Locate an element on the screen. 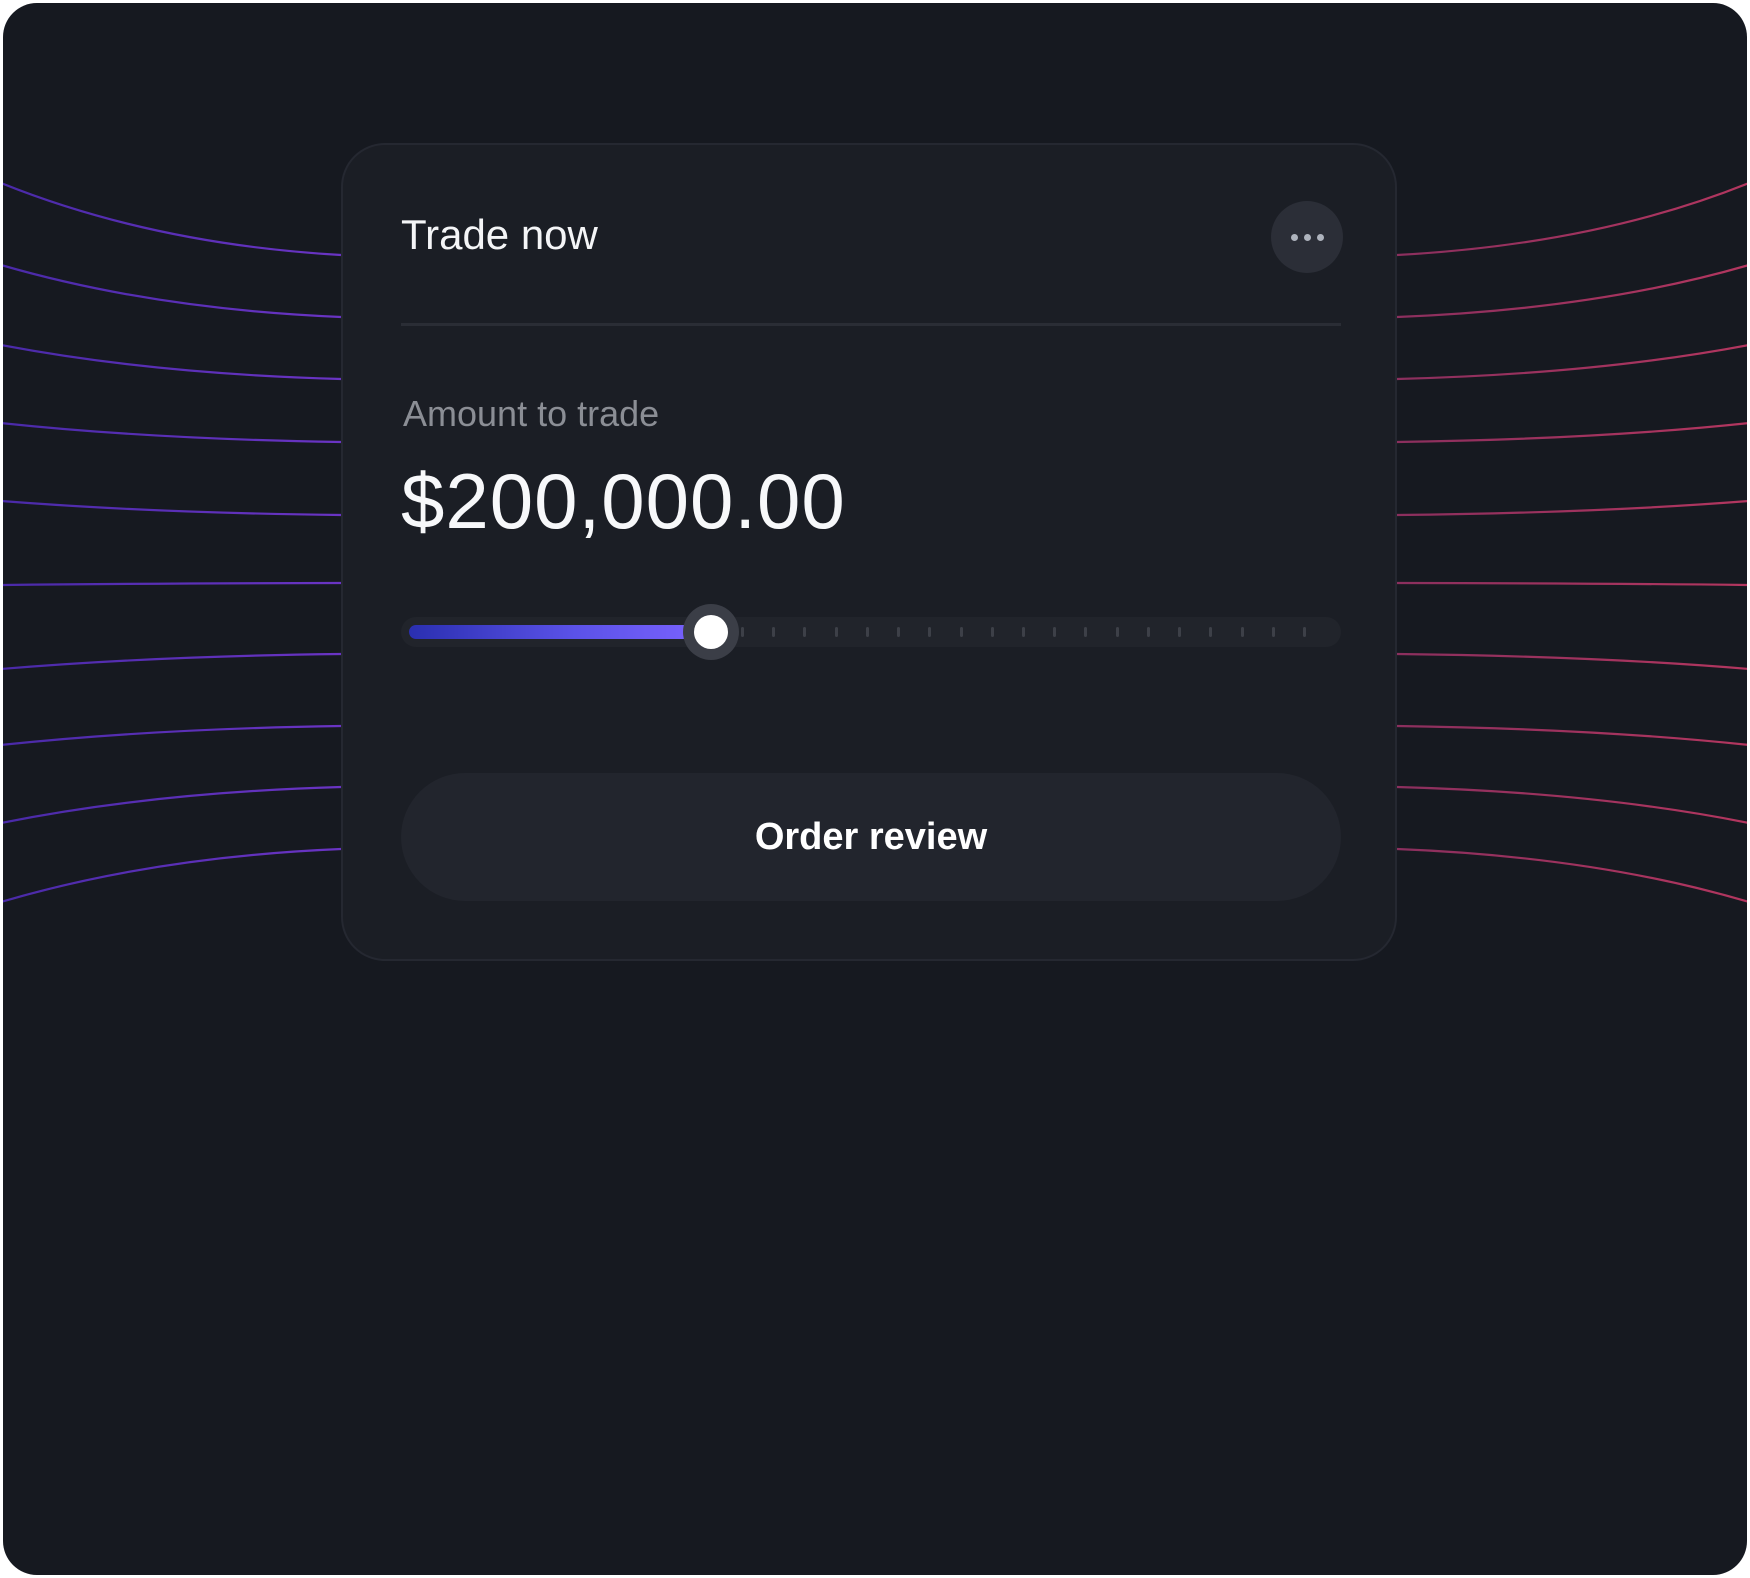 The height and width of the screenshot is (1578, 1750). slider-thumb is located at coordinates (711, 632).